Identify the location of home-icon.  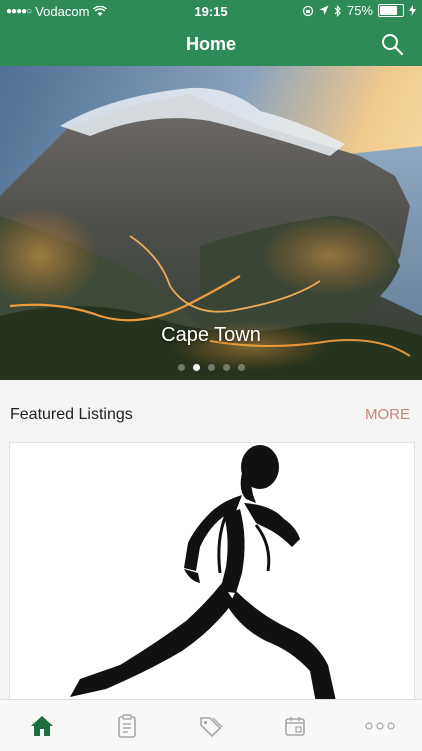
(42, 725).